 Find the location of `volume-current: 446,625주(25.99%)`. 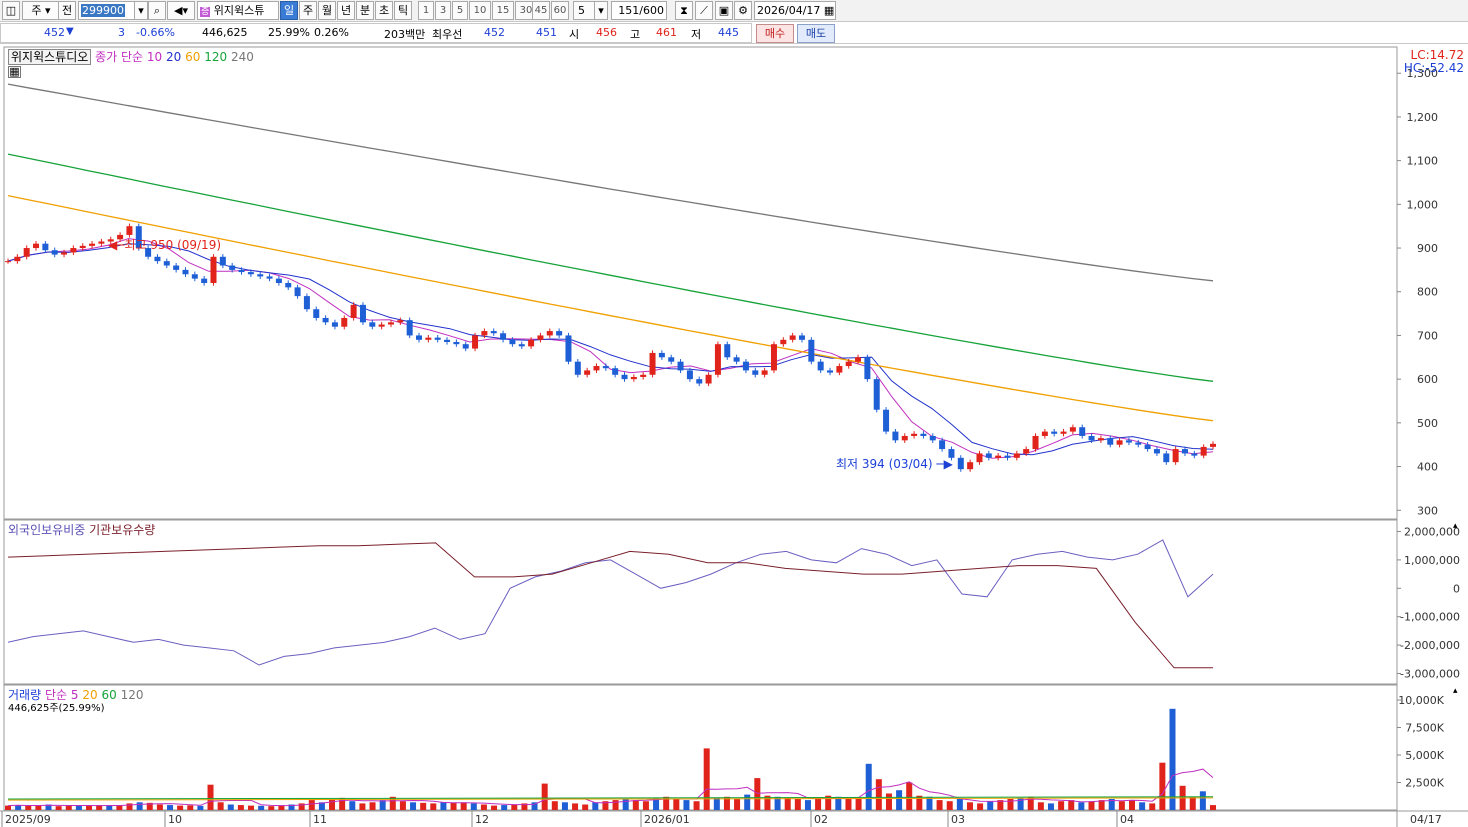

volume-current: 446,625주(25.99%) is located at coordinates (56, 708).